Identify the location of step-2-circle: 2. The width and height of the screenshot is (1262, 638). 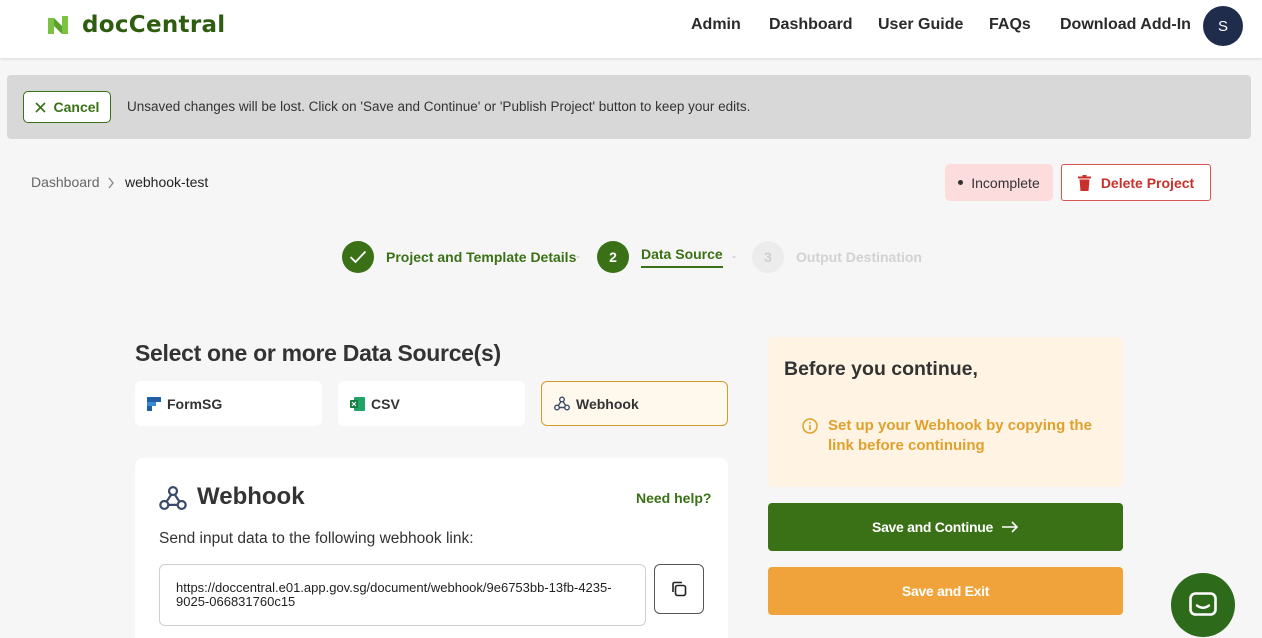
(613, 257).